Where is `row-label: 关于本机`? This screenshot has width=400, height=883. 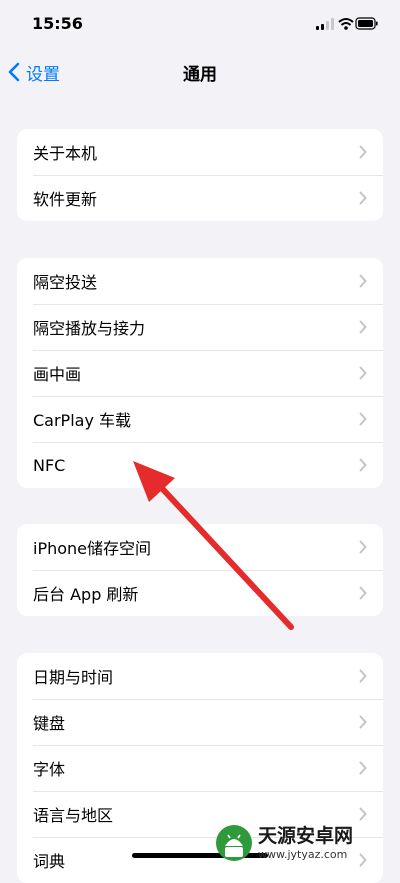
row-label: 关于本机 is located at coordinates (65, 153).